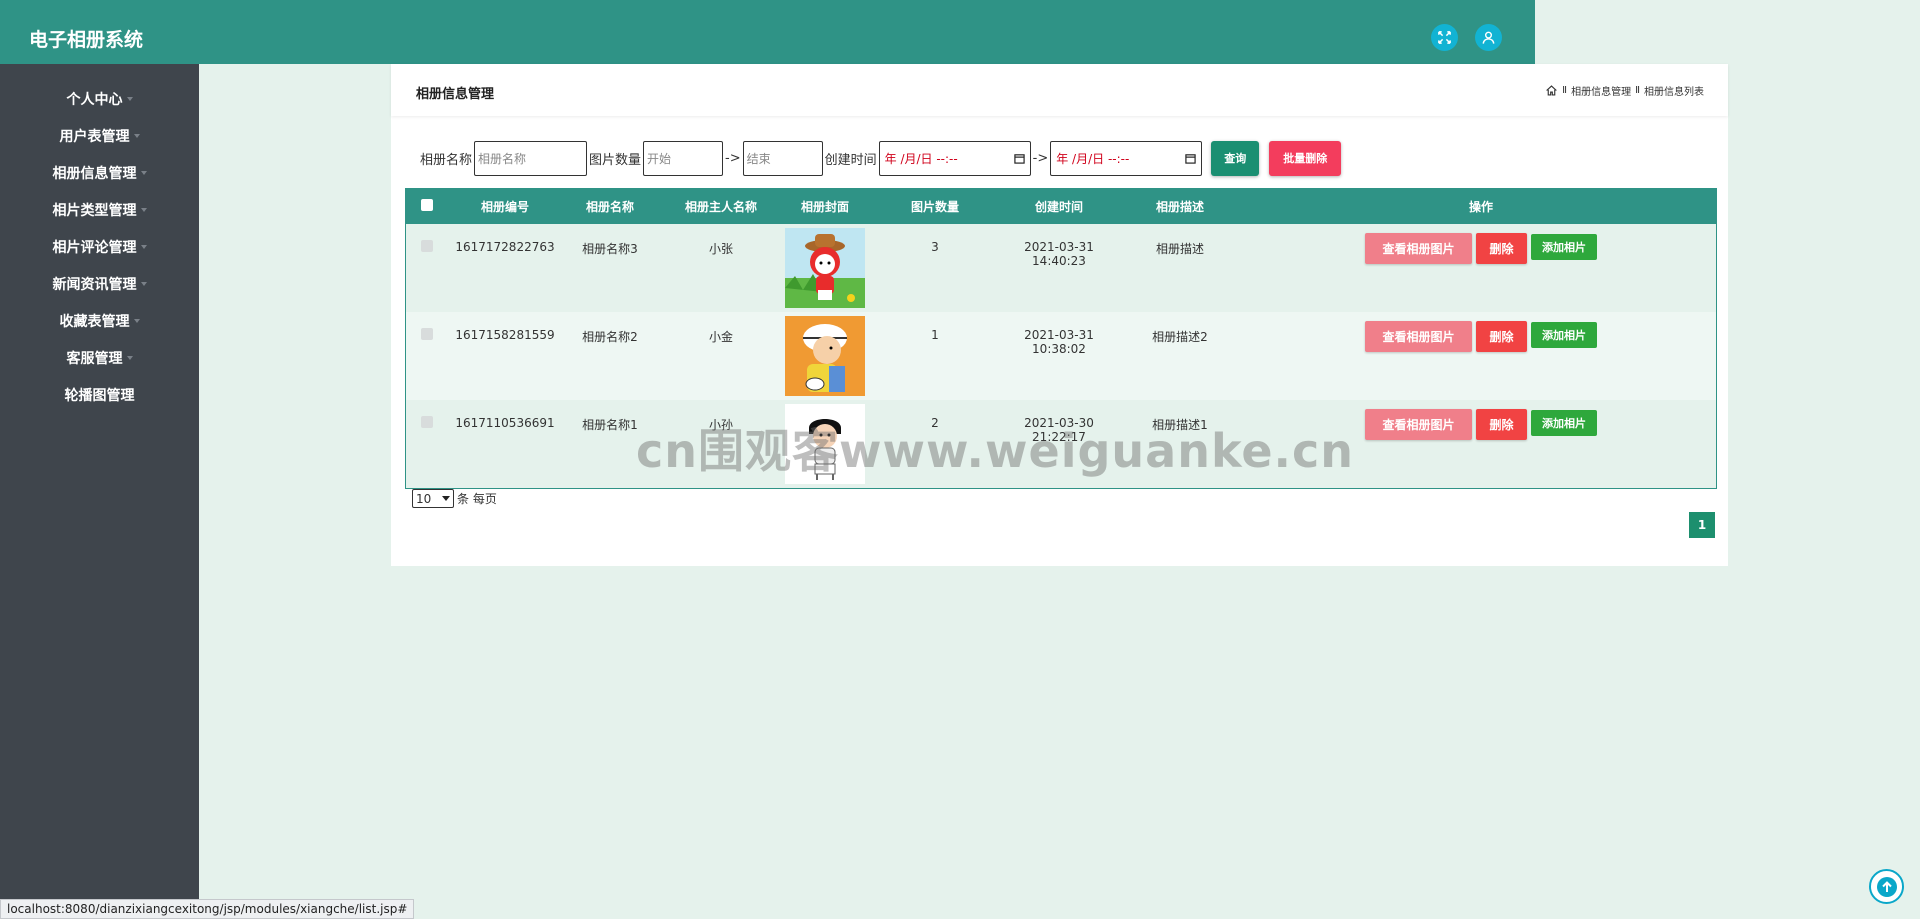 The width and height of the screenshot is (1920, 919). I want to click on page-title: 相册信息管理, so click(455, 94).